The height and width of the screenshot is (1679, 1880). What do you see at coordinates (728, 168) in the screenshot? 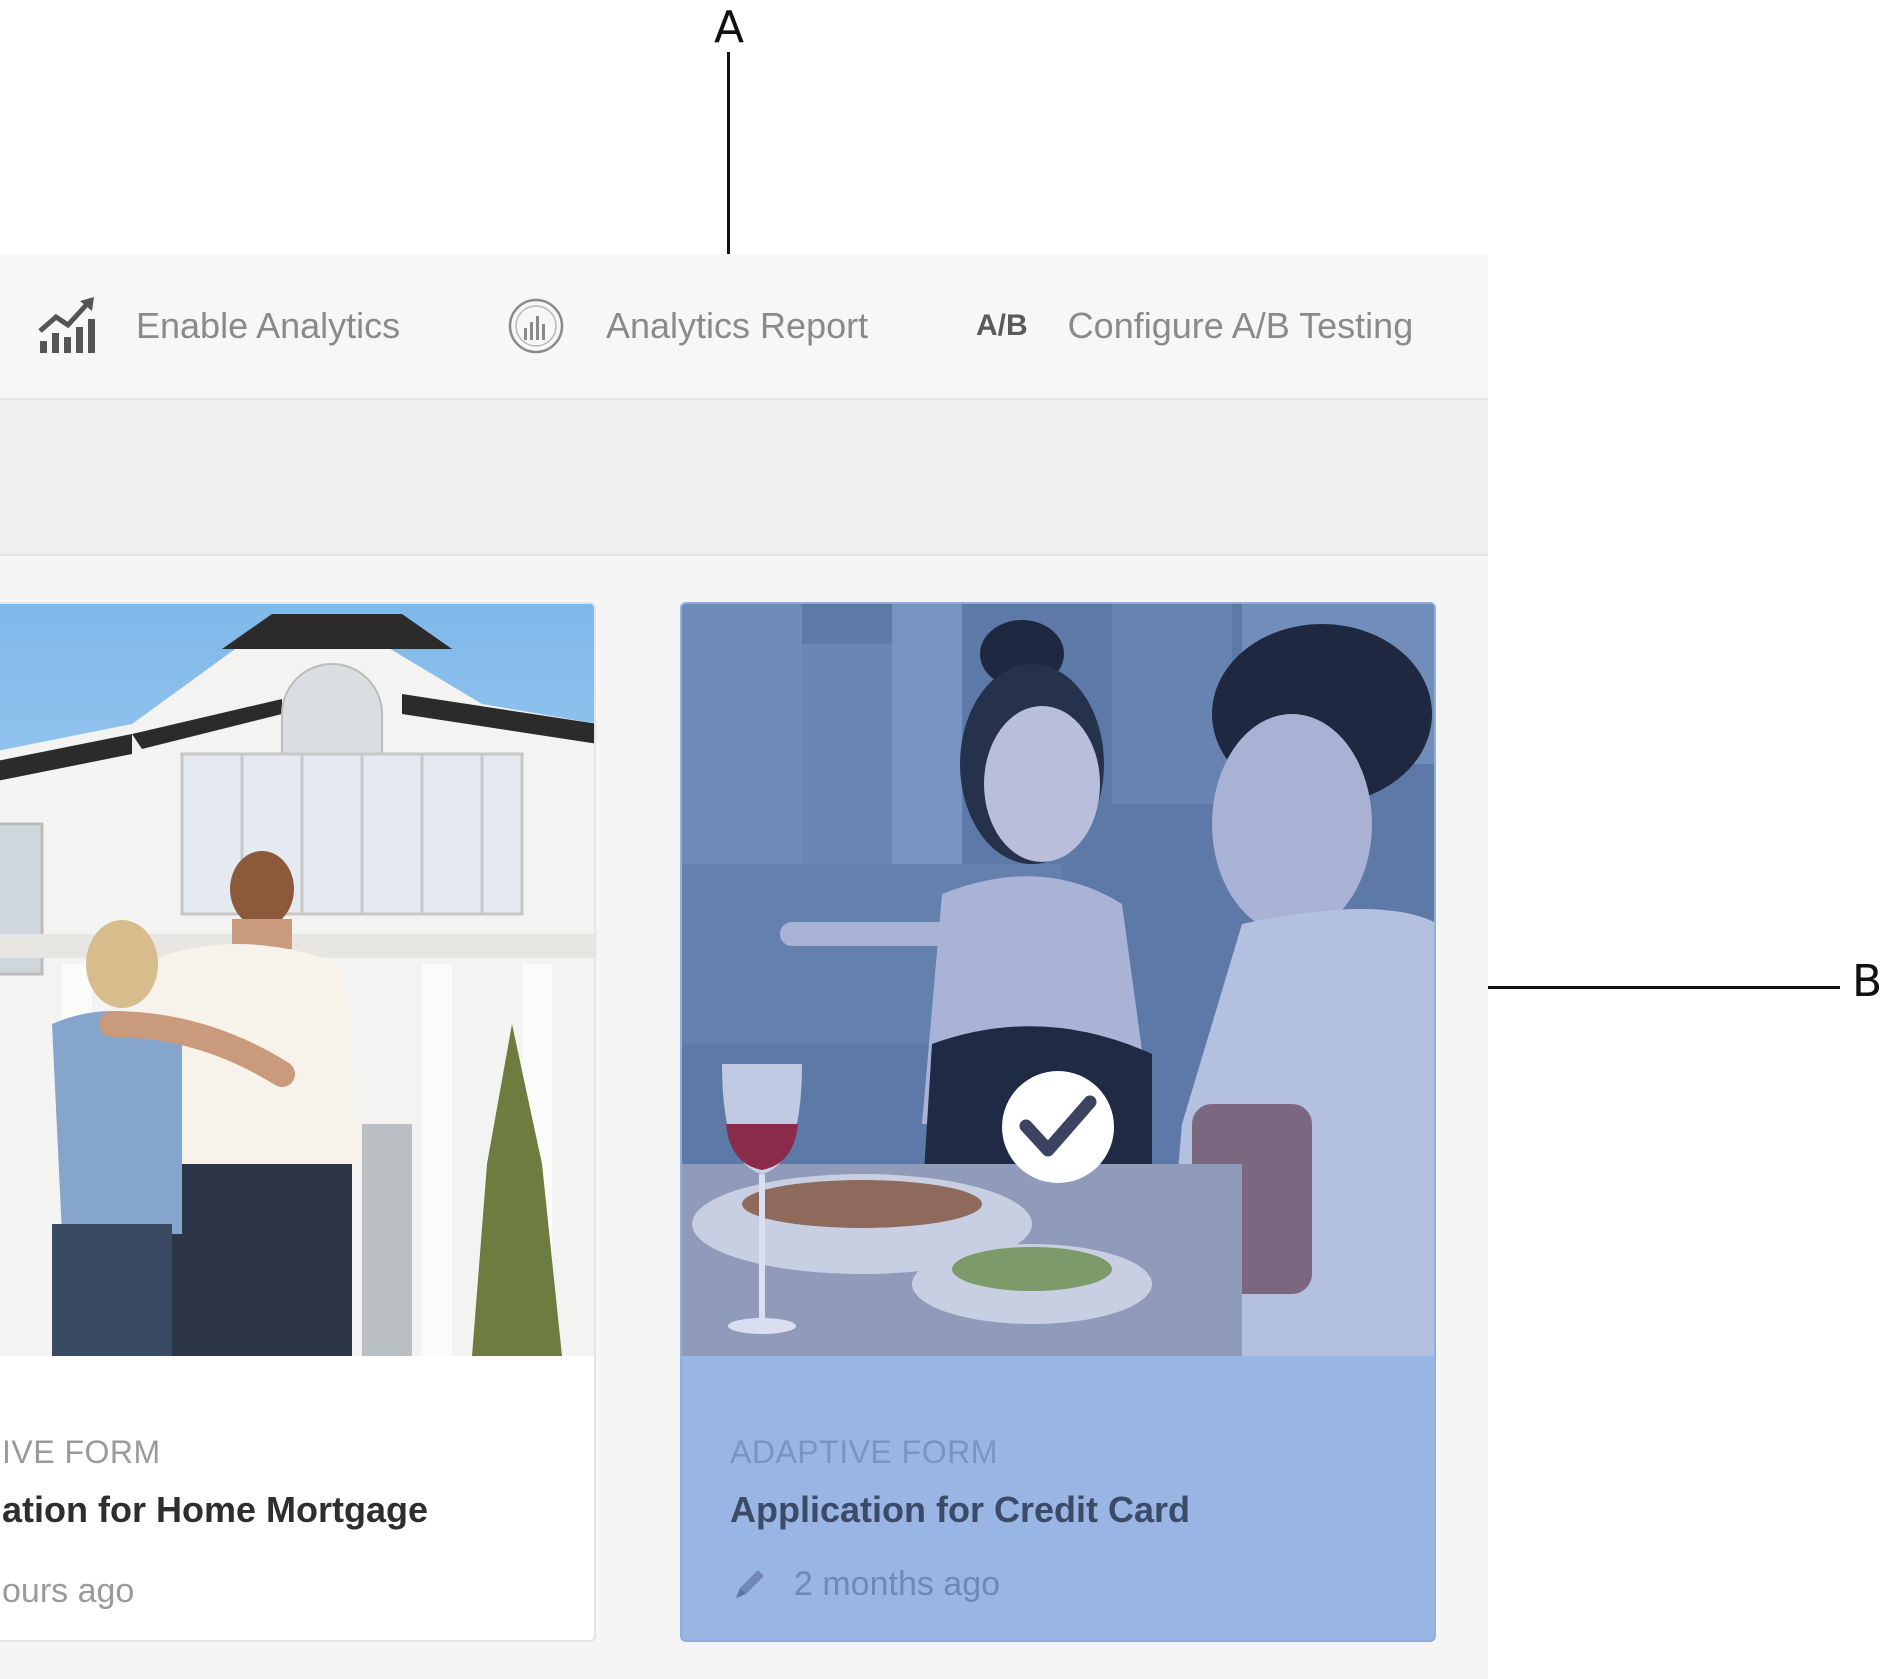
I see `callout-line-a` at bounding box center [728, 168].